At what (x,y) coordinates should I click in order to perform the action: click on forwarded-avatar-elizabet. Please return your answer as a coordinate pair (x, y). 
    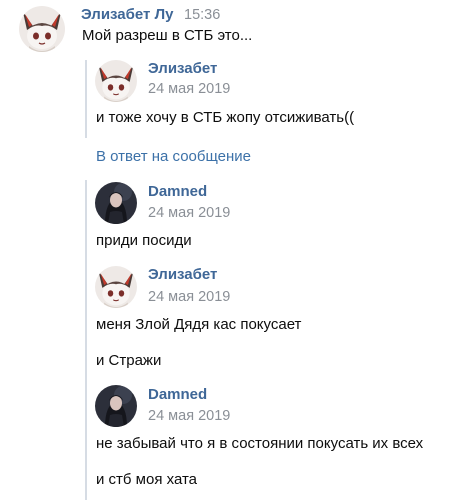
    Looking at the image, I should click on (116, 81).